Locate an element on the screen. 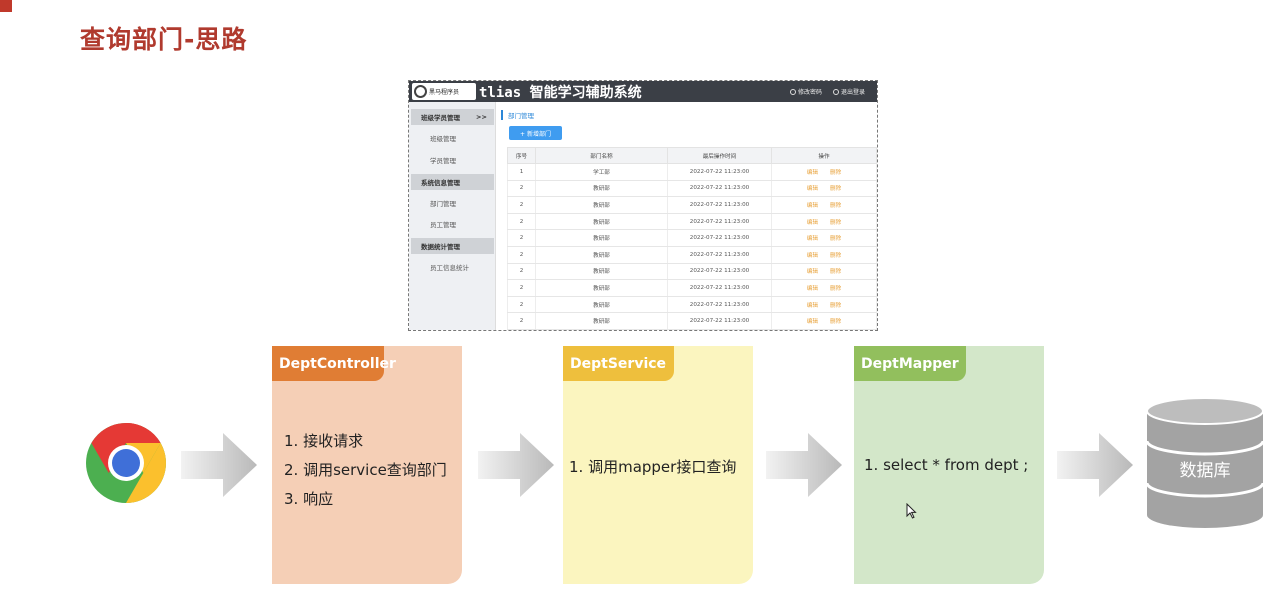 Image resolution: width=1287 pixels, height=595 pixels. sidebar-group-stats: 数据统计管理 is located at coordinates (452, 246).